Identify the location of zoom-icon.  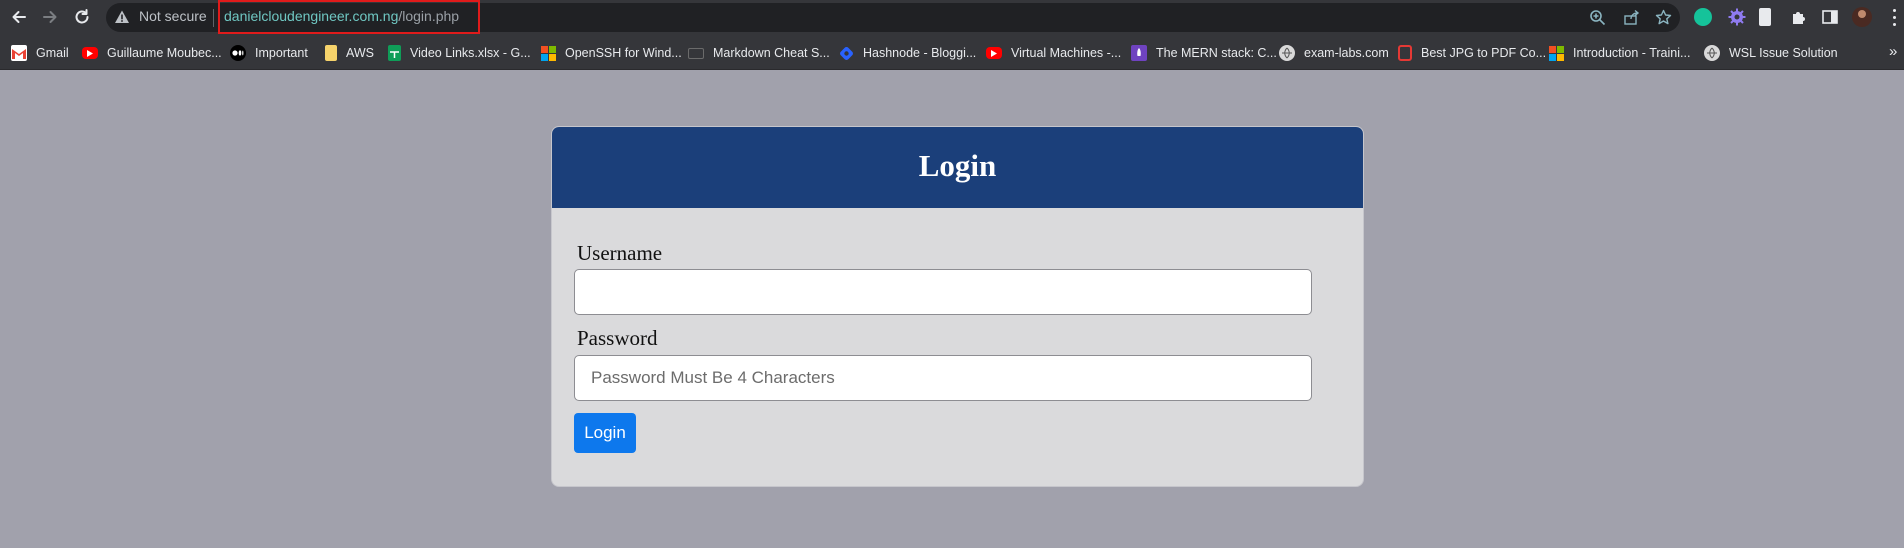
(1597, 17).